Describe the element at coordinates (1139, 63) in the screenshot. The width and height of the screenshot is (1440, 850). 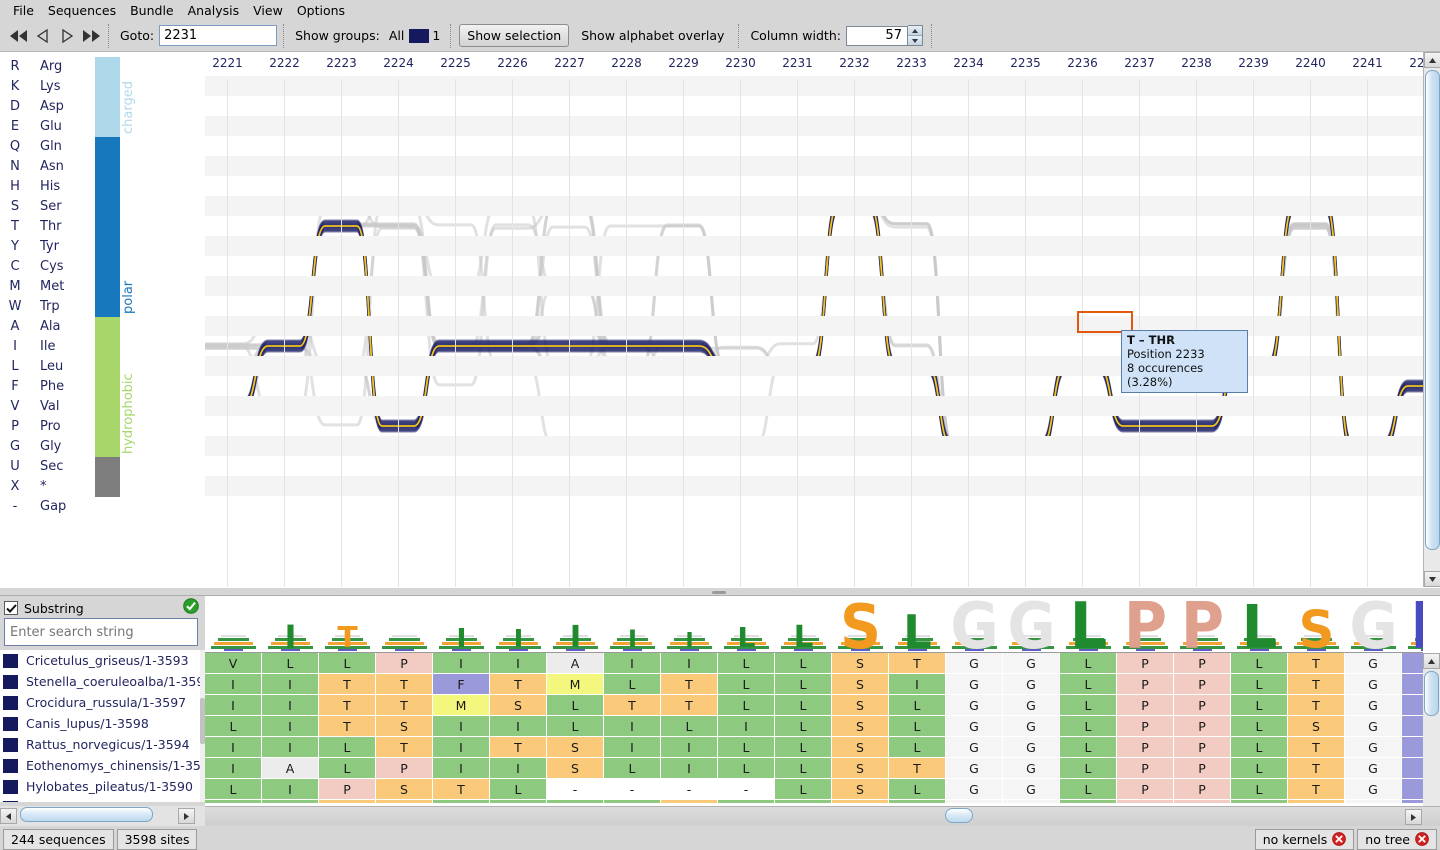
I see `column-number: 2237` at that location.